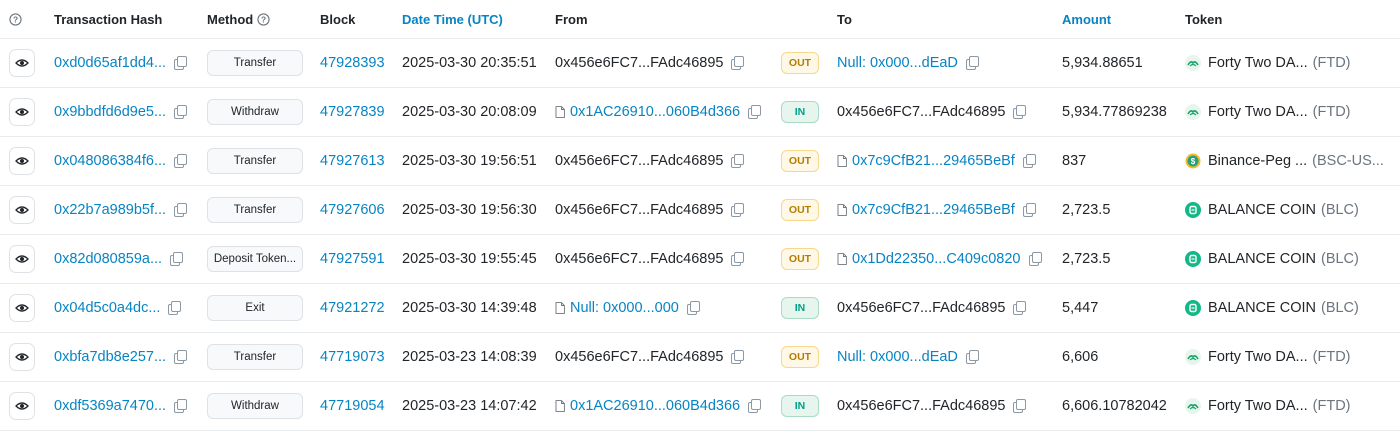  What do you see at coordinates (936, 259) in the screenshot?
I see `to-address: 0x1Dd22350...C409c0820` at bounding box center [936, 259].